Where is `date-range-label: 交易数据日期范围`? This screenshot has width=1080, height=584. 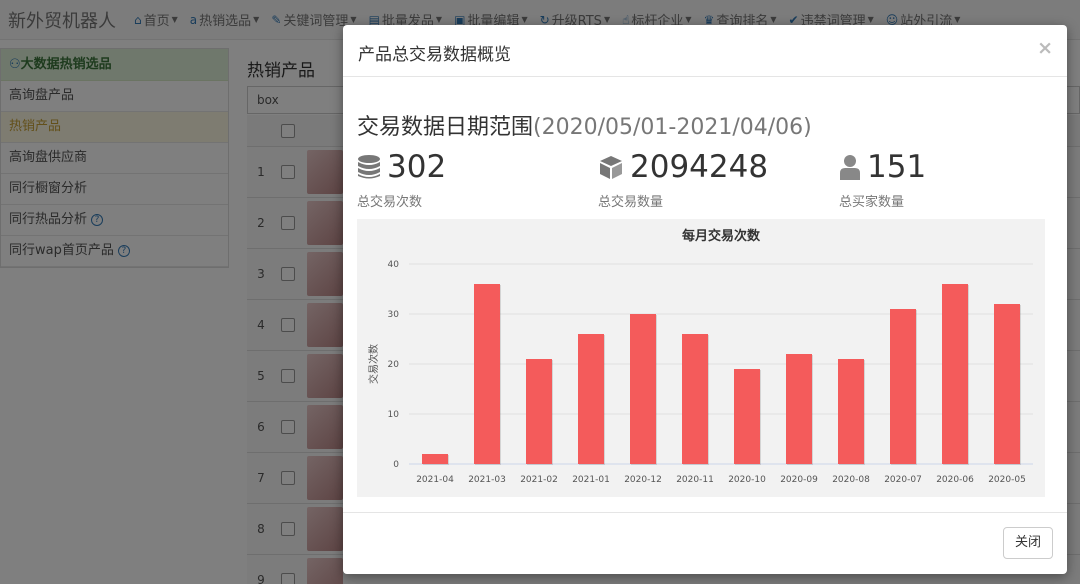
date-range-label: 交易数据日期范围 is located at coordinates (445, 127).